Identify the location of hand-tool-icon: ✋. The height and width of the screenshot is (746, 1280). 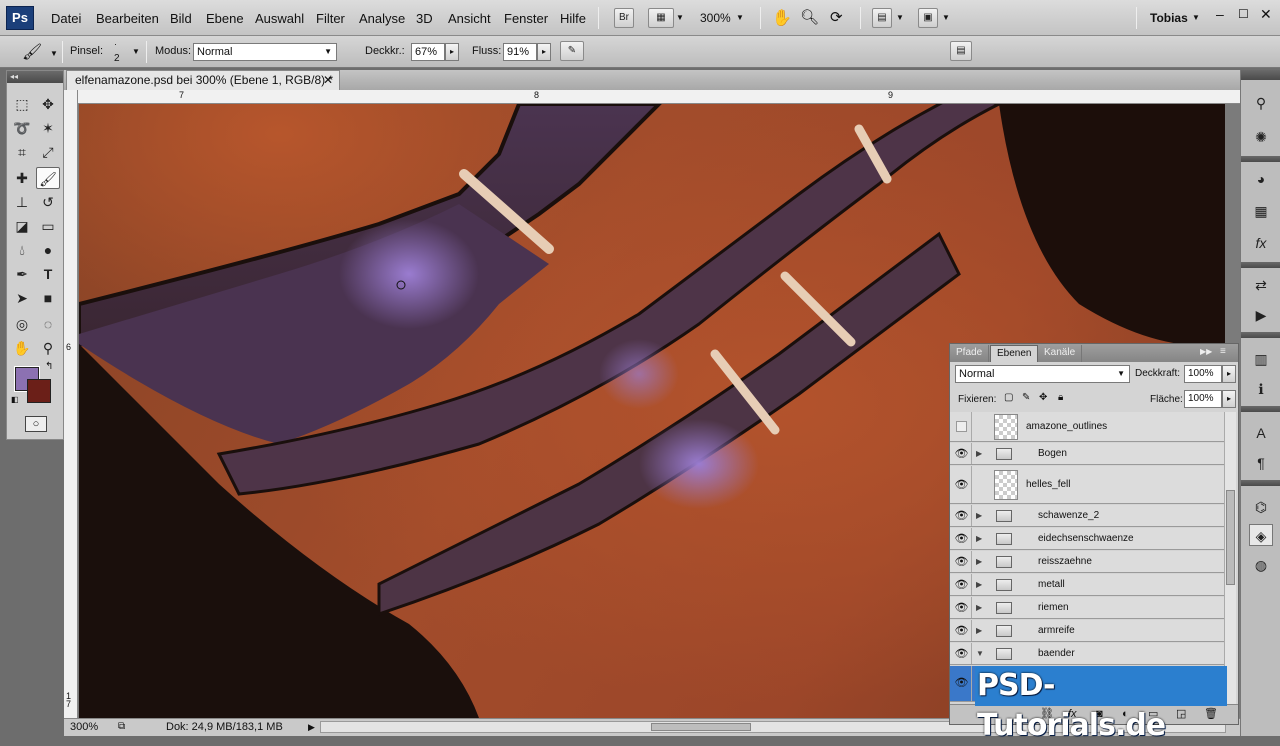
(22, 348).